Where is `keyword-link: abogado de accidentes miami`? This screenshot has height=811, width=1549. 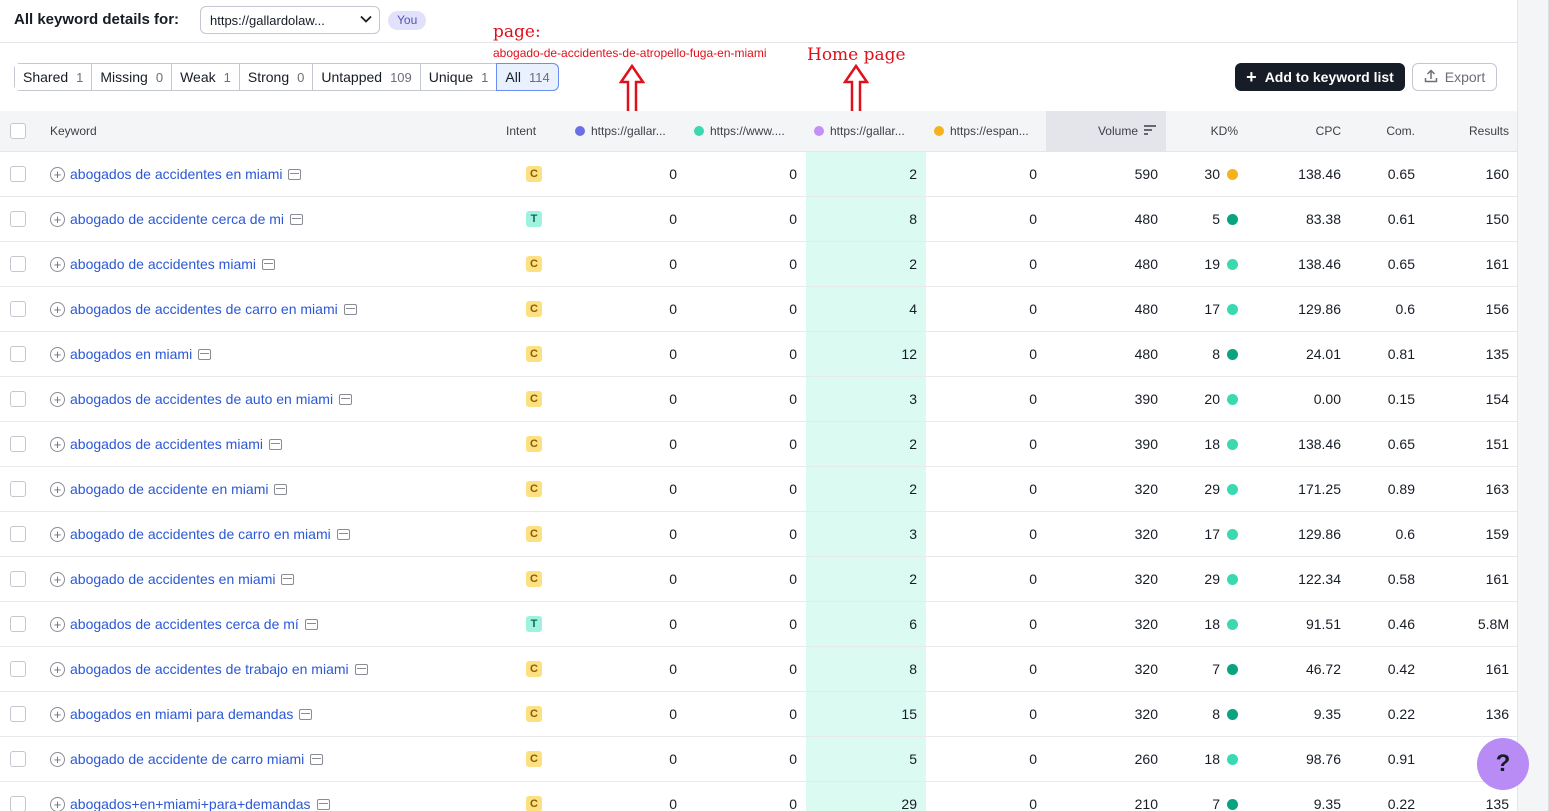 keyword-link: abogado de accidentes miami is located at coordinates (163, 264).